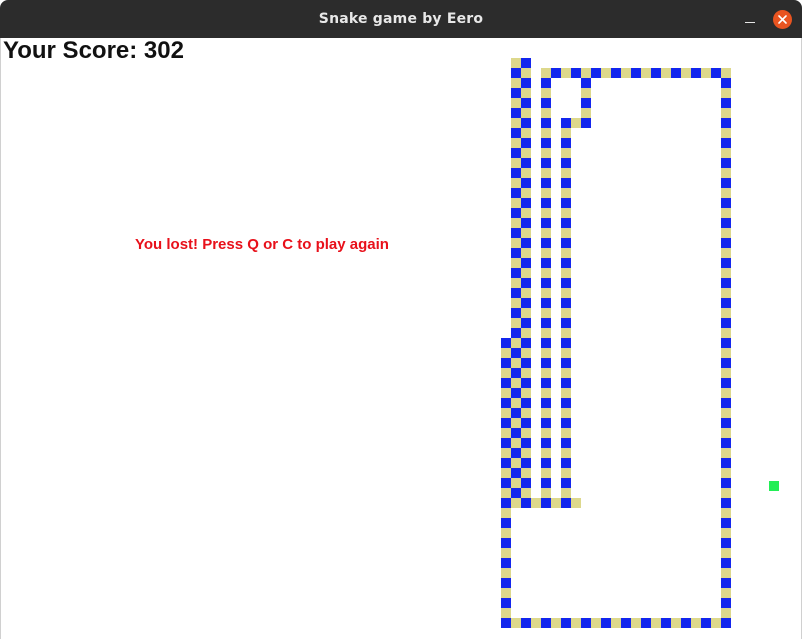  Describe the element at coordinates (750, 19) in the screenshot. I see `minimize-button` at that location.